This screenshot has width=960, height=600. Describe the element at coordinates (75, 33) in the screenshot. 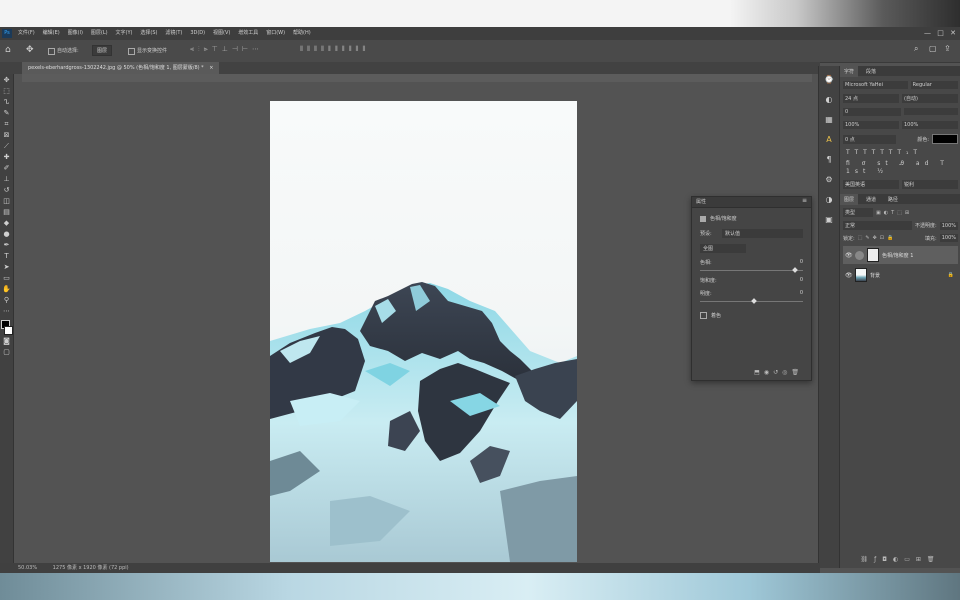

I see `menu-image: 图像(I)` at that location.